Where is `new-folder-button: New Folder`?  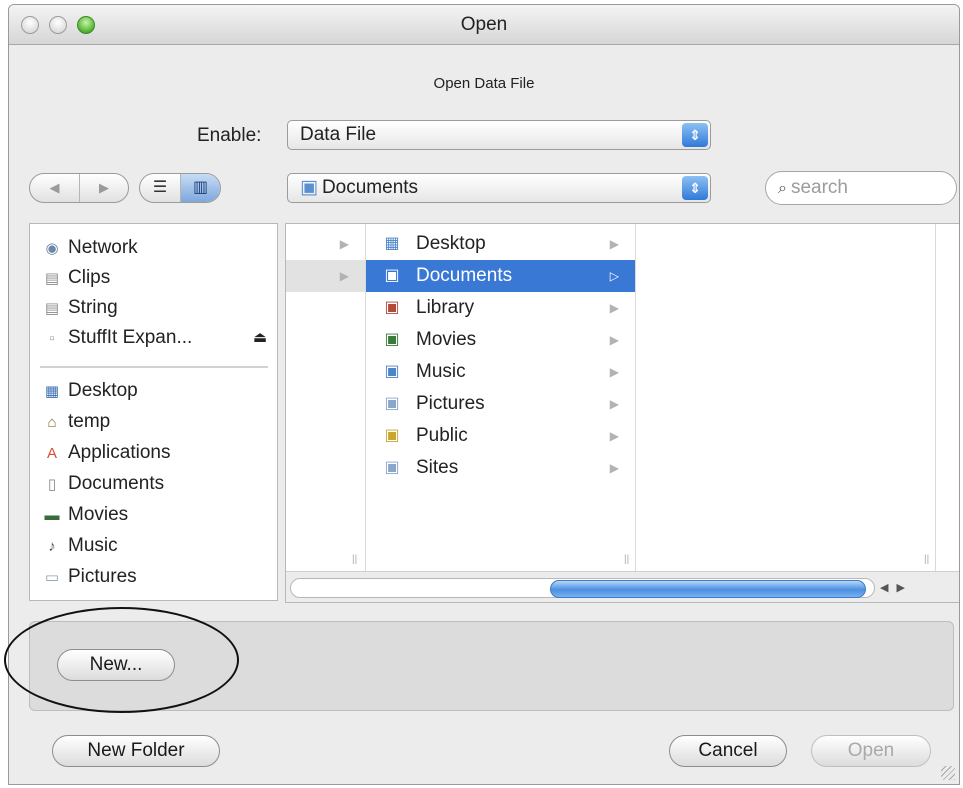
new-folder-button: New Folder is located at coordinates (136, 751).